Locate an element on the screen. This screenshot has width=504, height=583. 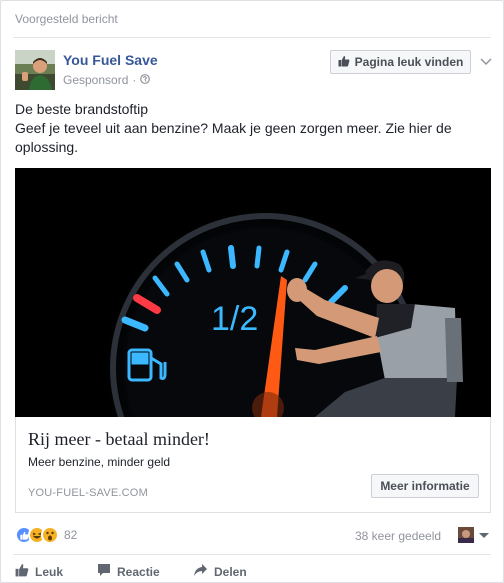
ad-headline: Rij meer - betaal minder! is located at coordinates (119, 439).